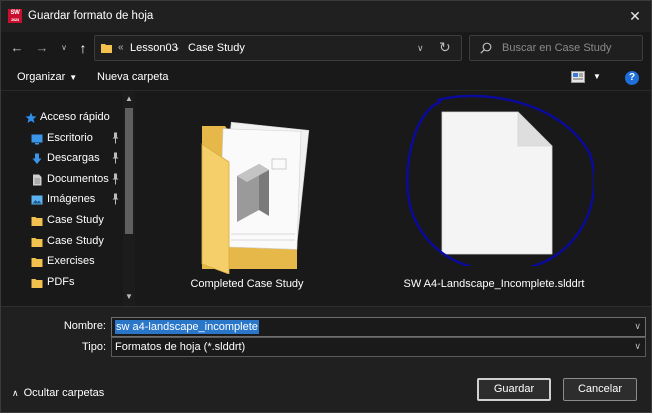  I want to click on forward-button: →, so click(42, 48).